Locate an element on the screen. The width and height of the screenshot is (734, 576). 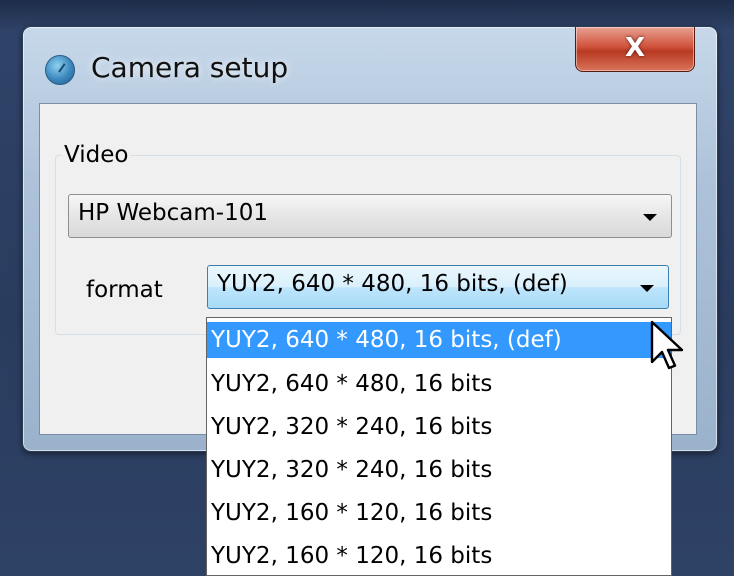
camera-select: HP Webcam-101 is located at coordinates (370, 216).